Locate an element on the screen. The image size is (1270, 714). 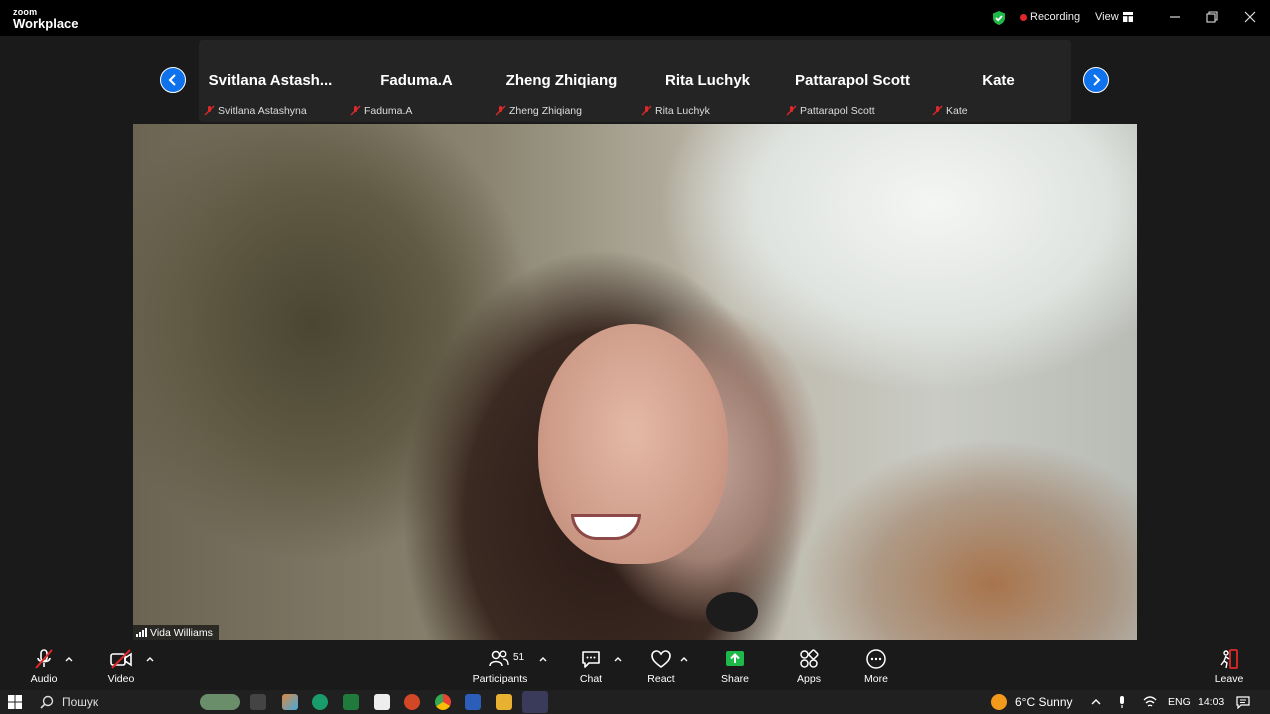
chat-options-caret-icon is located at coordinates (618, 659).